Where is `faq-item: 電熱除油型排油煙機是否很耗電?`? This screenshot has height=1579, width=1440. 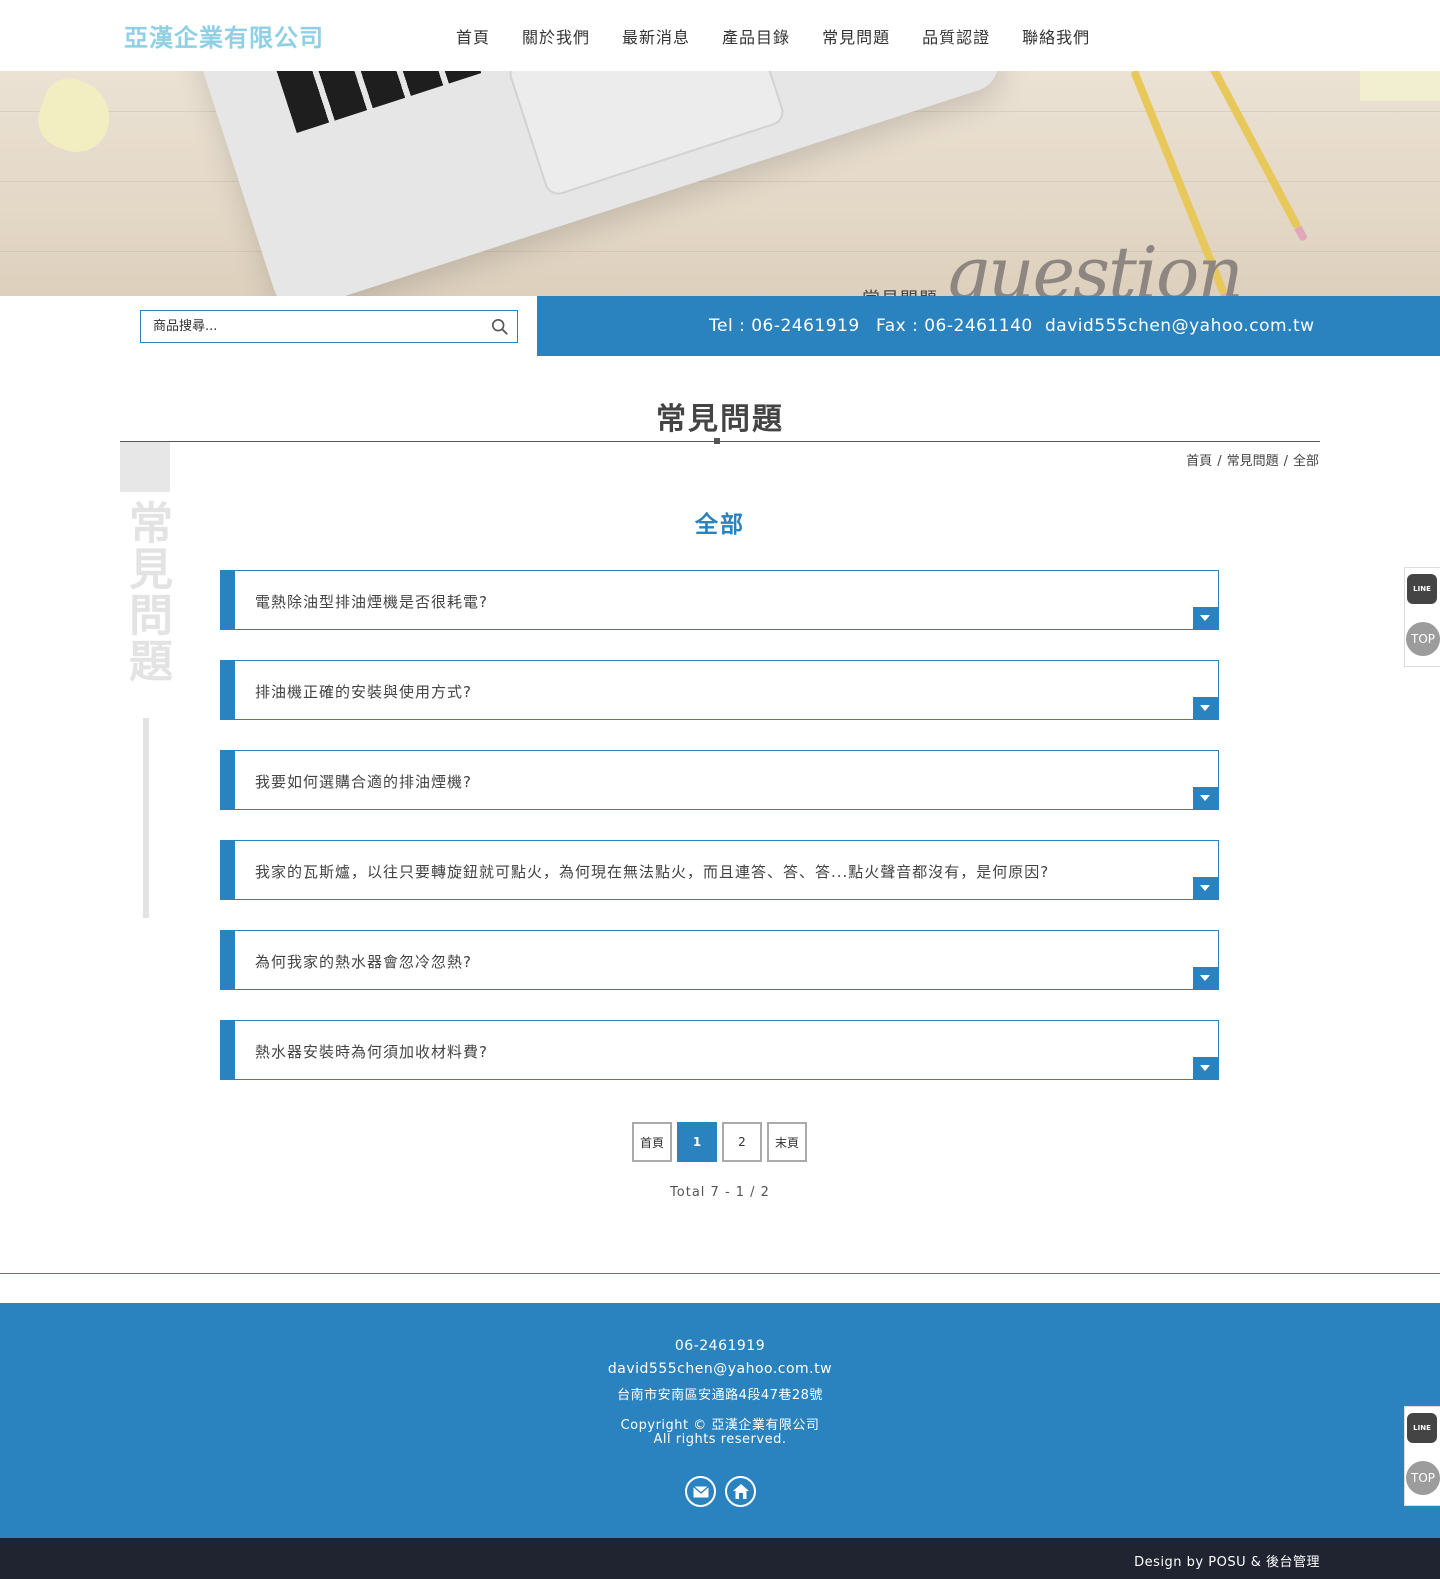
faq-item: 電熱除油型排油煙機是否很耗電? is located at coordinates (719, 600).